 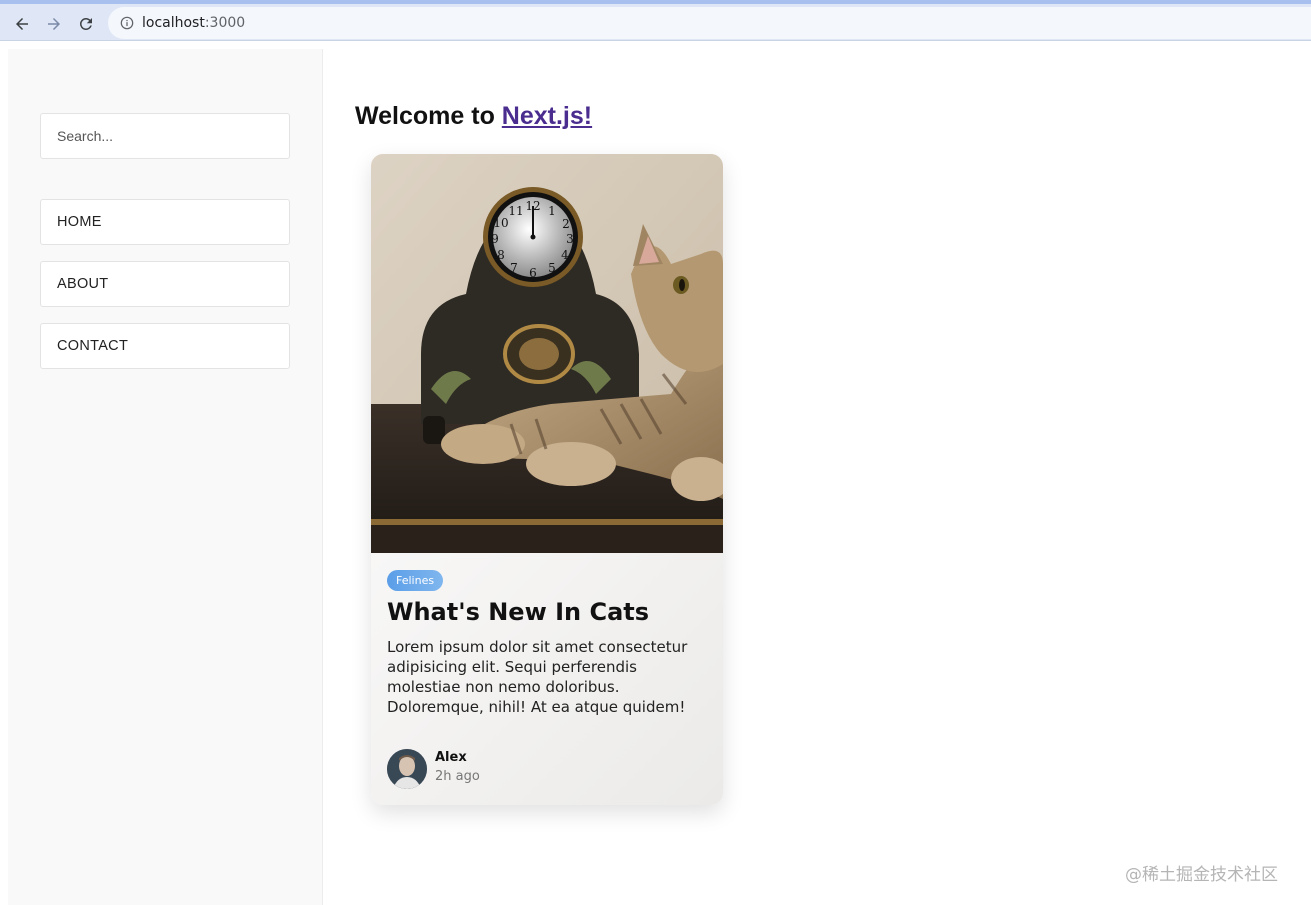 I want to click on reload-icon, so click(x=85, y=23).